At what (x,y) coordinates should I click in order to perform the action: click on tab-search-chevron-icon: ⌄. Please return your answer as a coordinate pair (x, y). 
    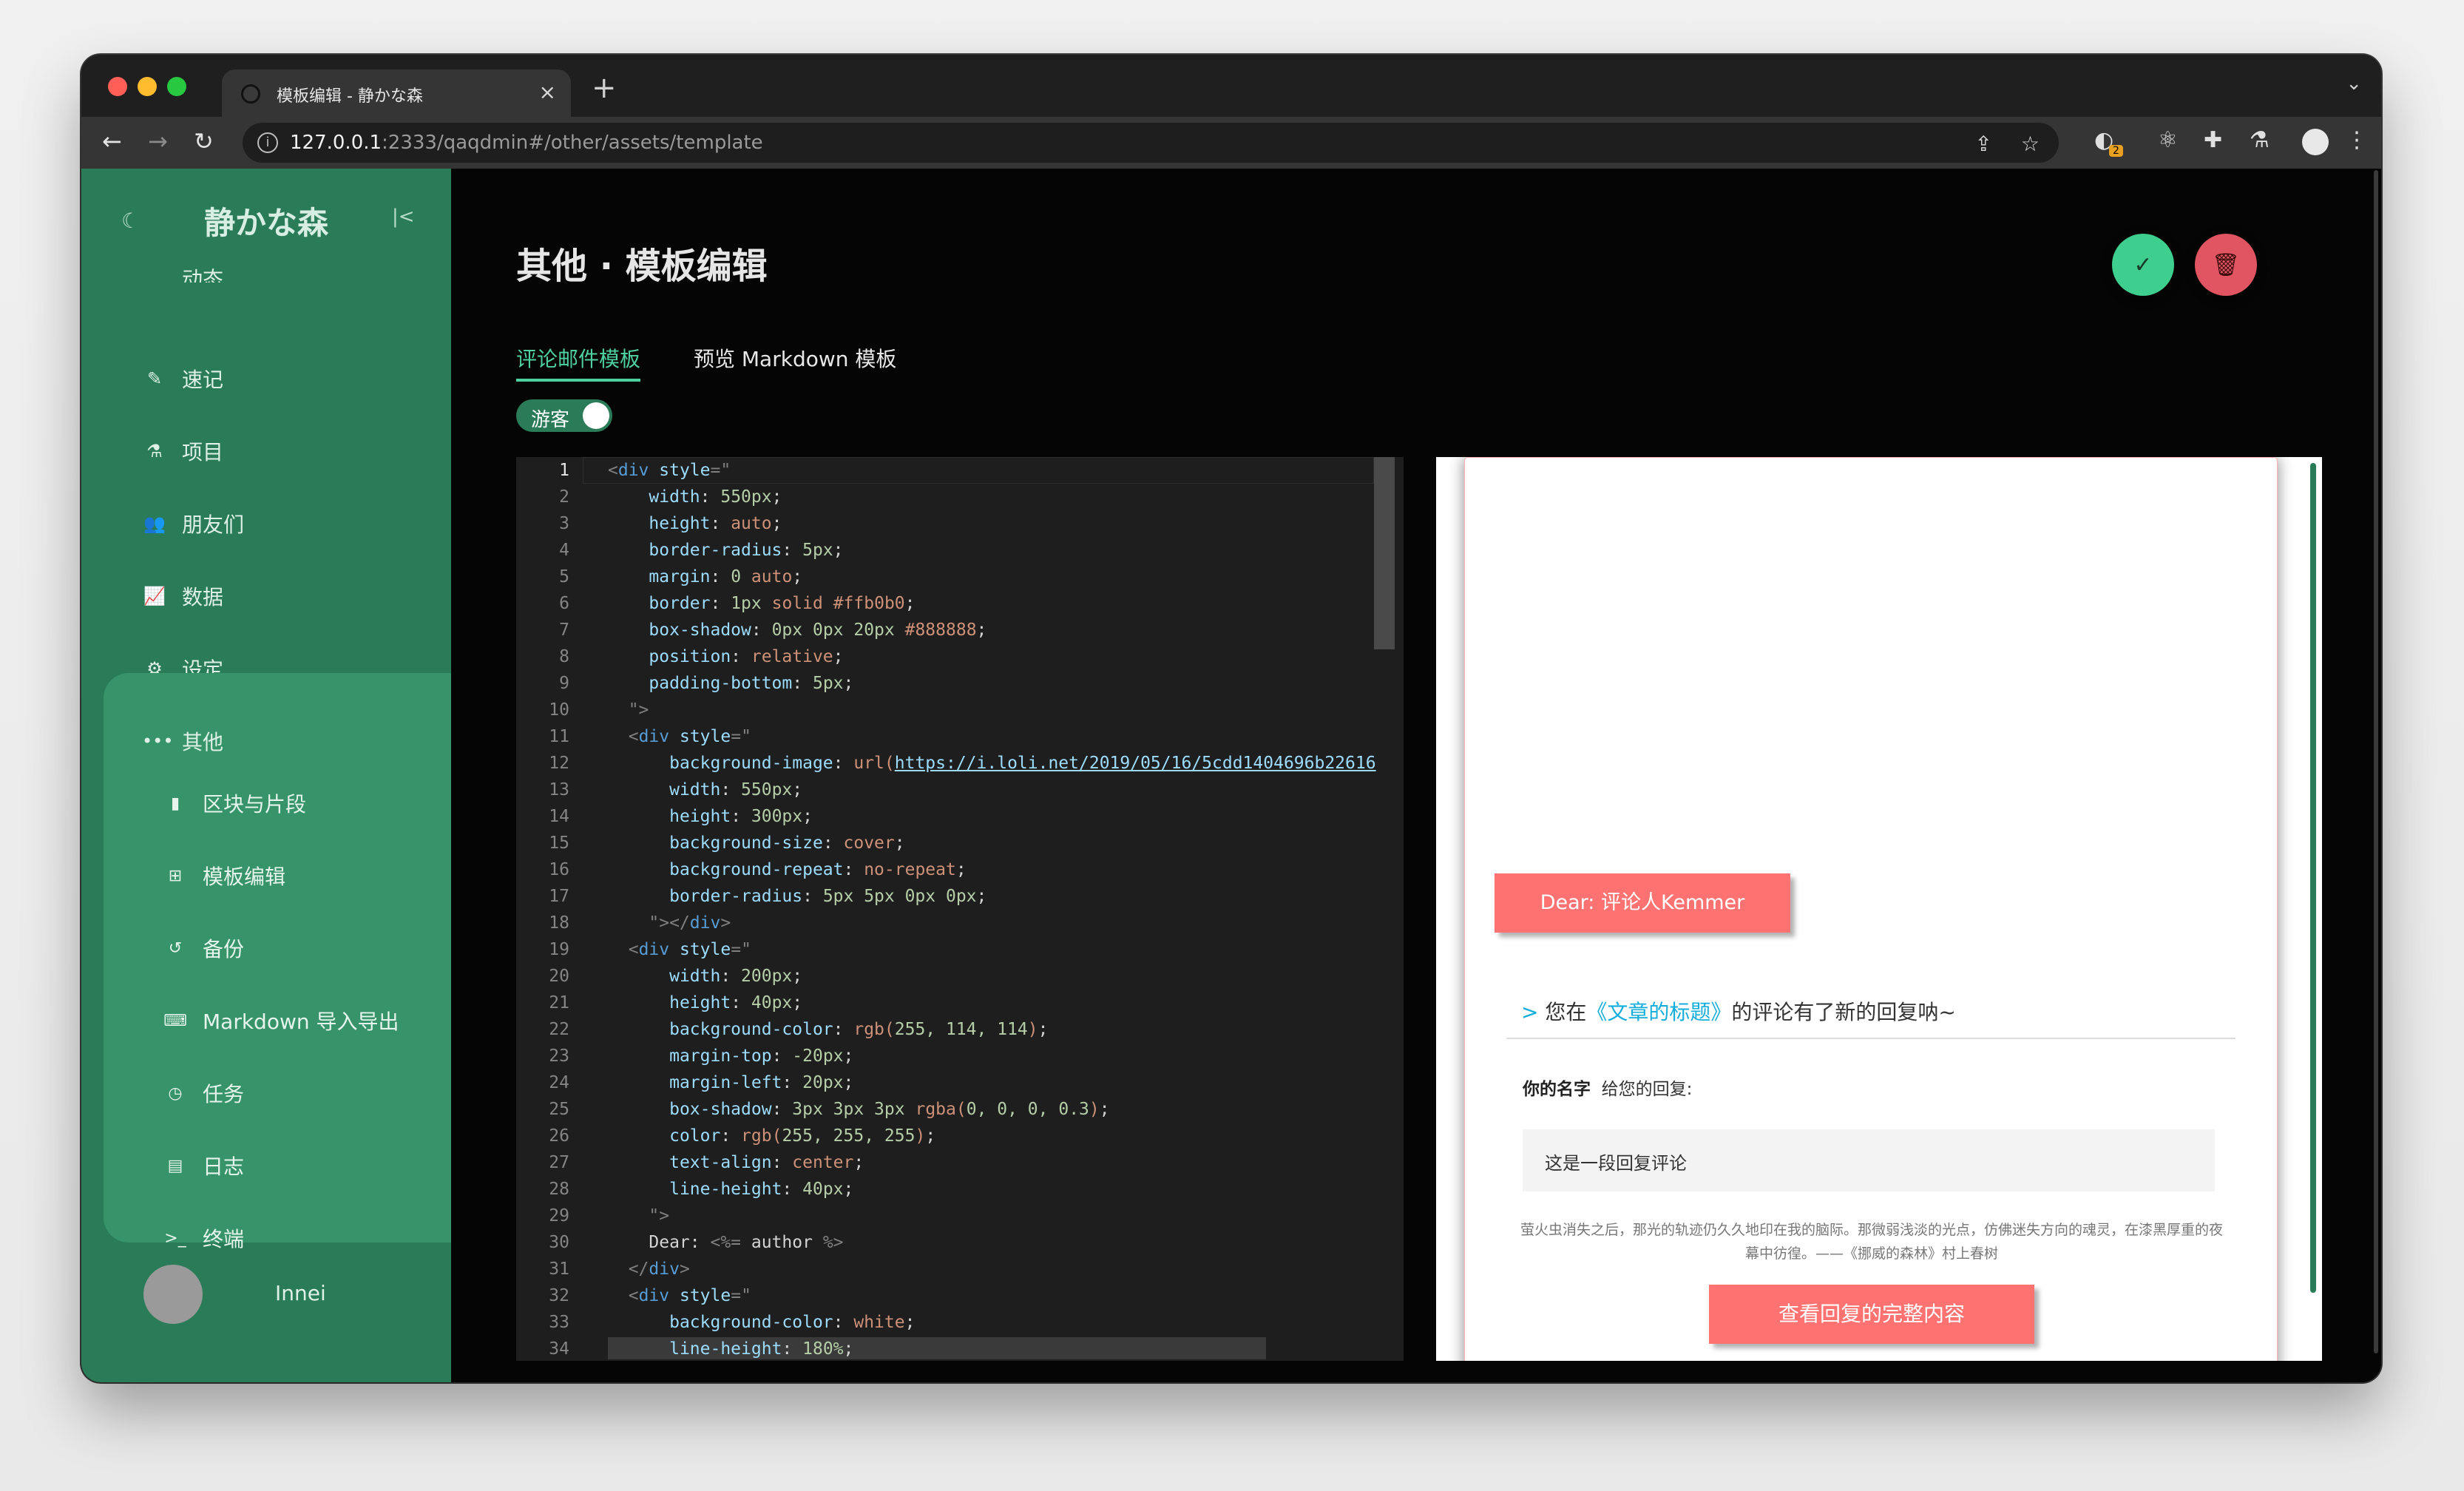
    Looking at the image, I should click on (2354, 83).